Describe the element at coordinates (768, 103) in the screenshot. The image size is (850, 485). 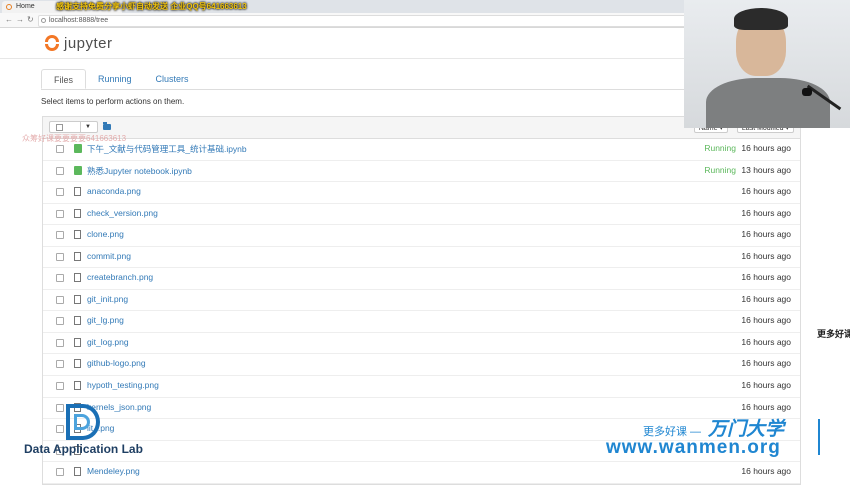
I see `presenter-body` at that location.